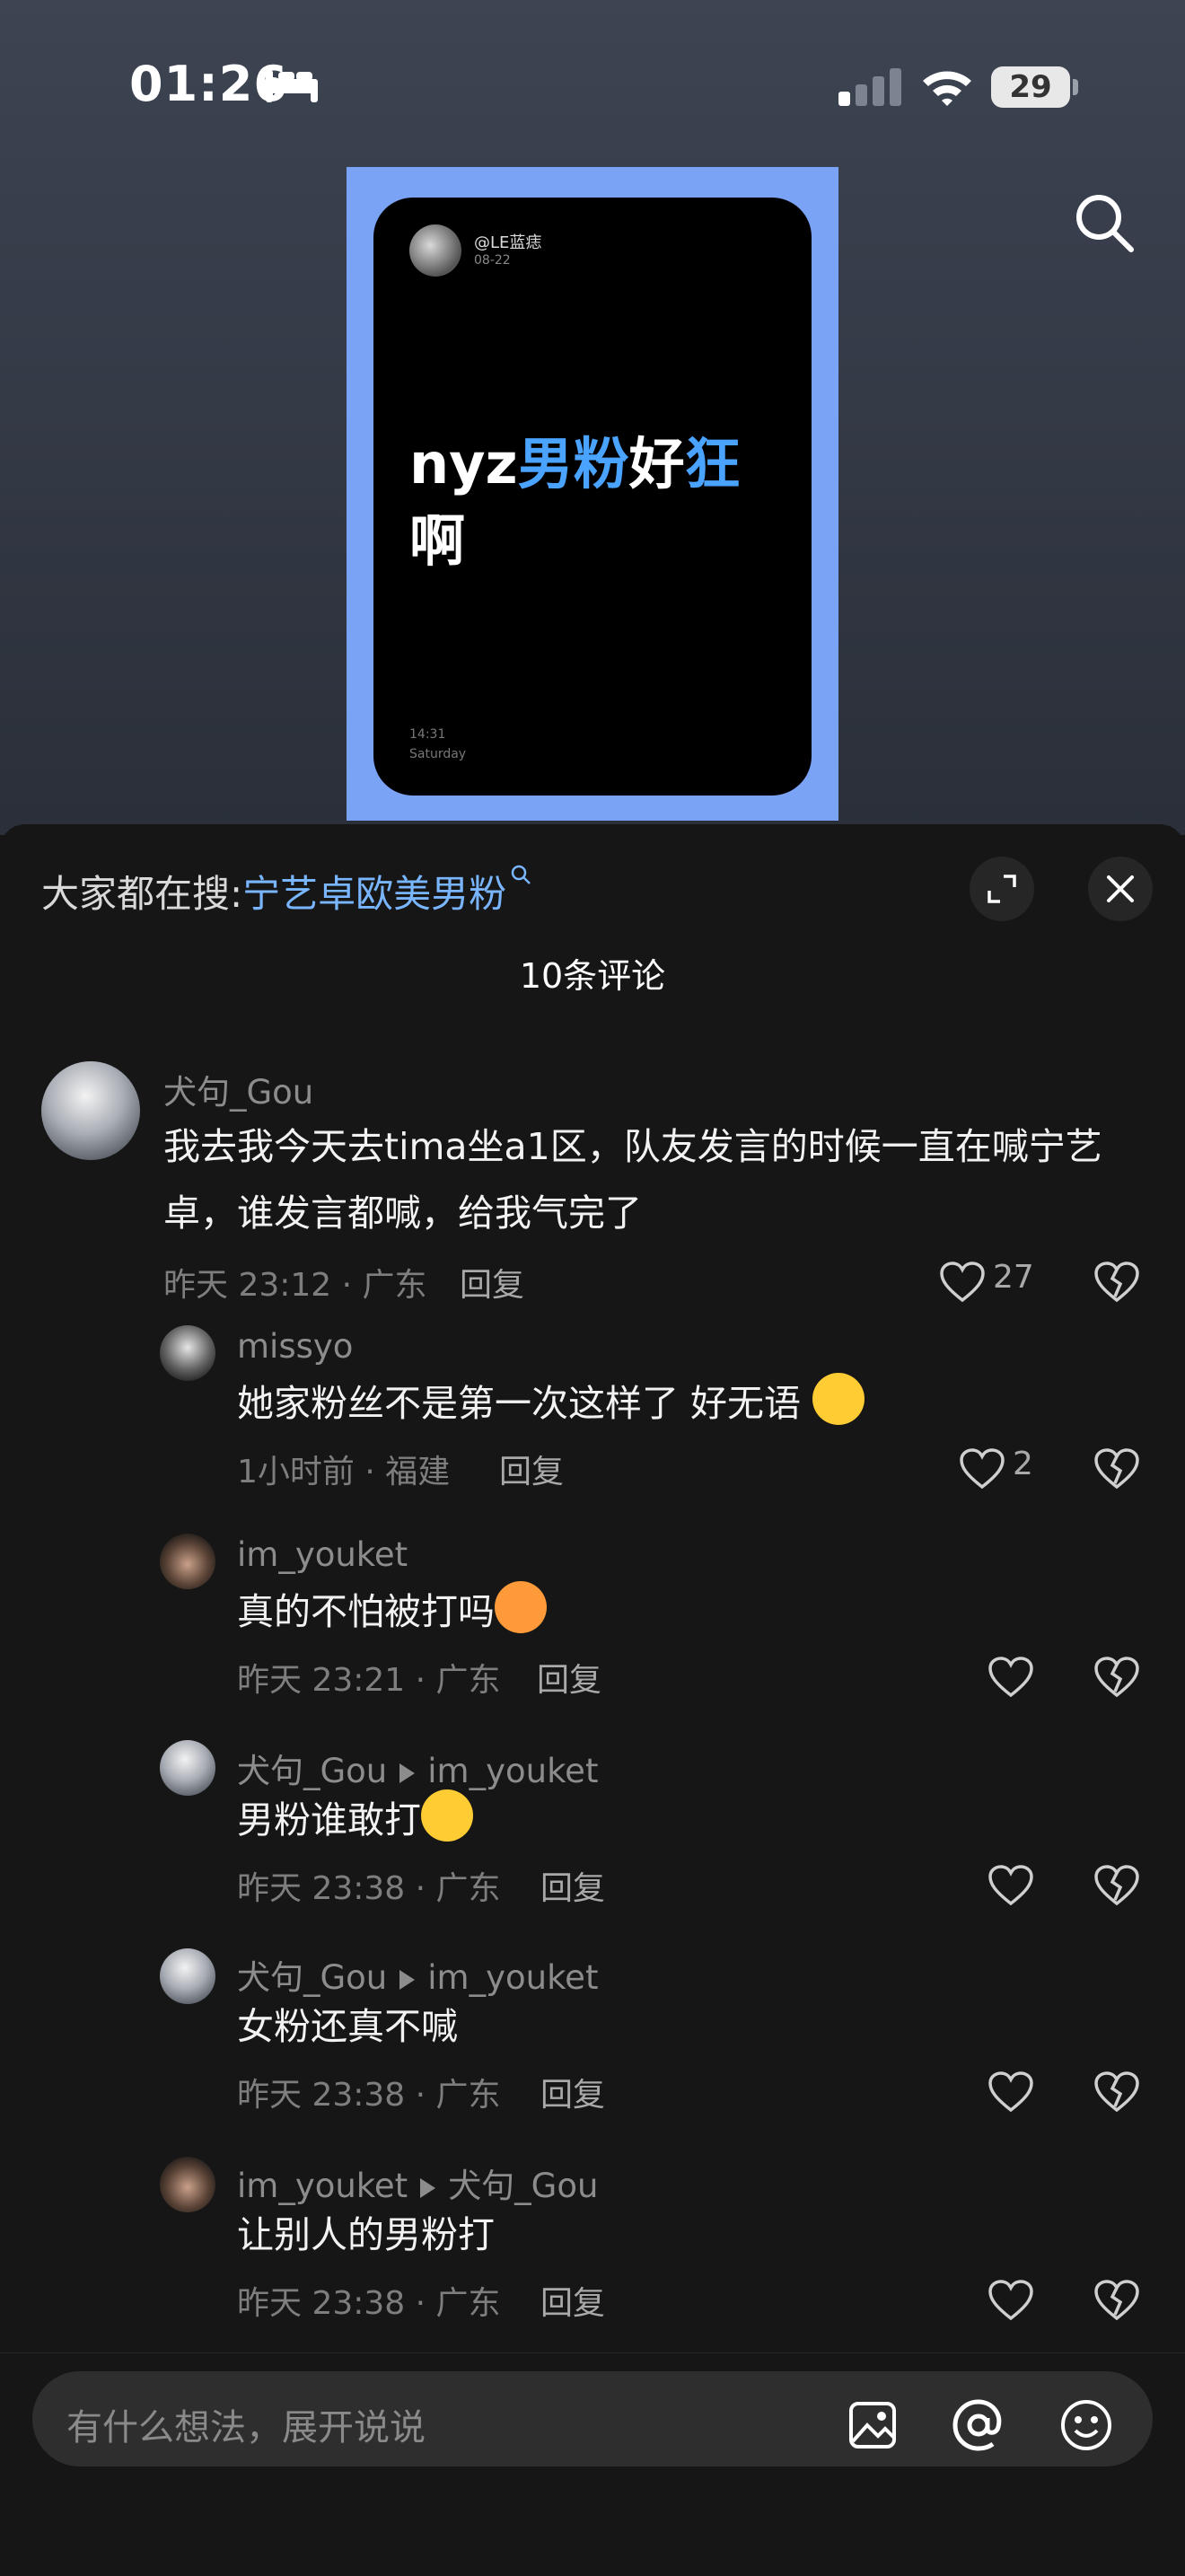 The image size is (1185, 2576). What do you see at coordinates (369, 1680) in the screenshot?
I see `comment-meta: 昨天 23:21 · 广东` at bounding box center [369, 1680].